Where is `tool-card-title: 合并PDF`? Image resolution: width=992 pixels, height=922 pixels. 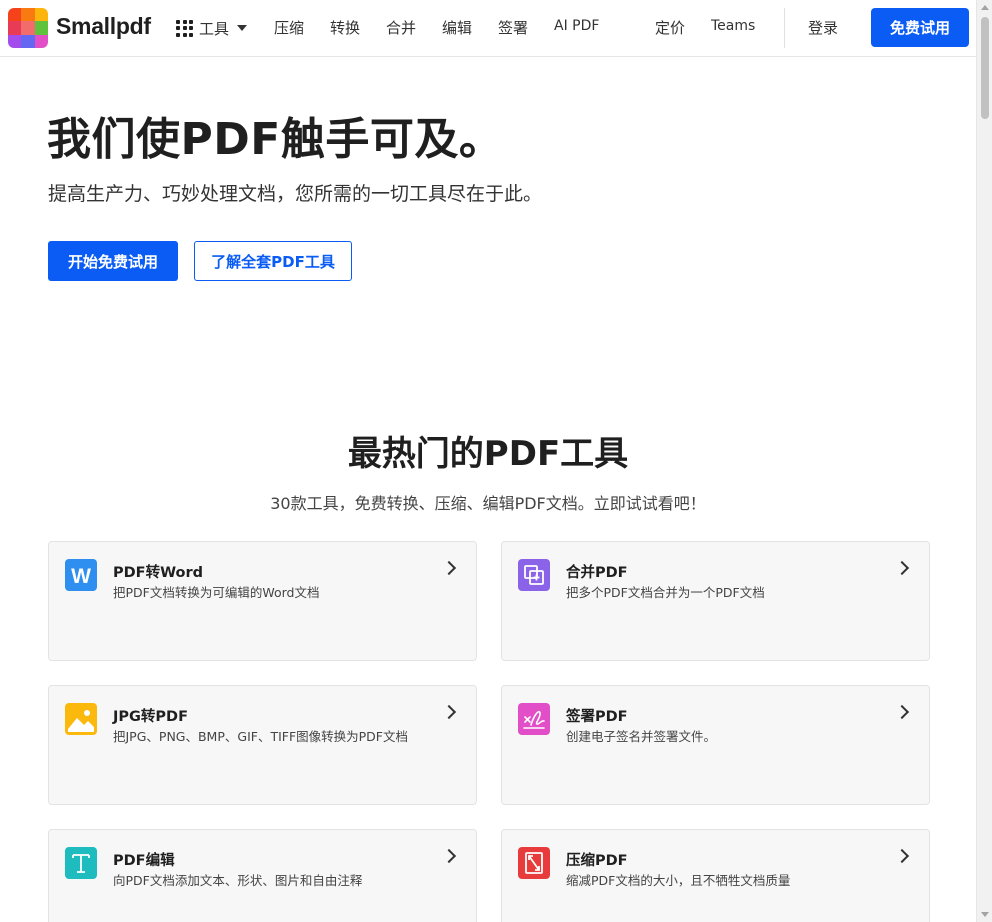
tool-card-title: 合并PDF is located at coordinates (597, 573).